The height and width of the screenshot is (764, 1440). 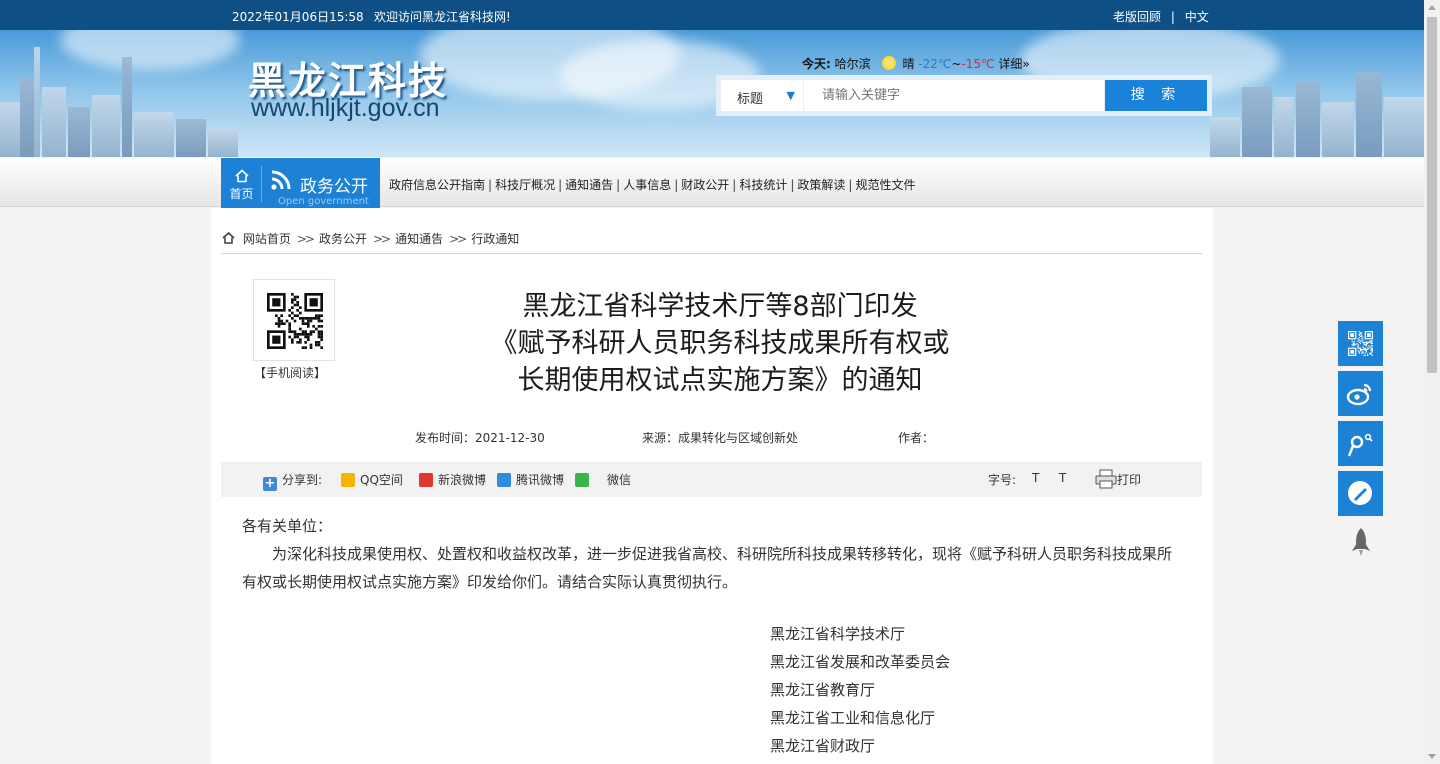 What do you see at coordinates (241, 194) in the screenshot?
I see `home-label: 首页` at bounding box center [241, 194].